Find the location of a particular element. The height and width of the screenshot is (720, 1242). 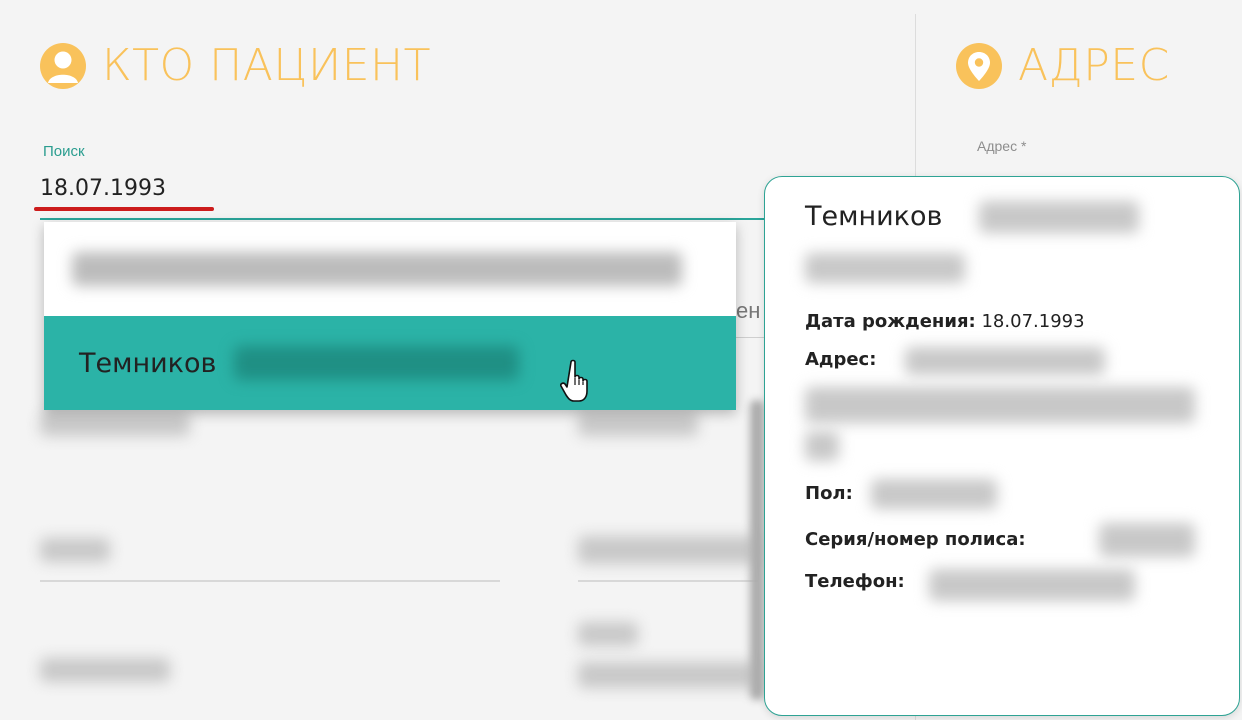

hand-cursor-icon is located at coordinates (574, 380).